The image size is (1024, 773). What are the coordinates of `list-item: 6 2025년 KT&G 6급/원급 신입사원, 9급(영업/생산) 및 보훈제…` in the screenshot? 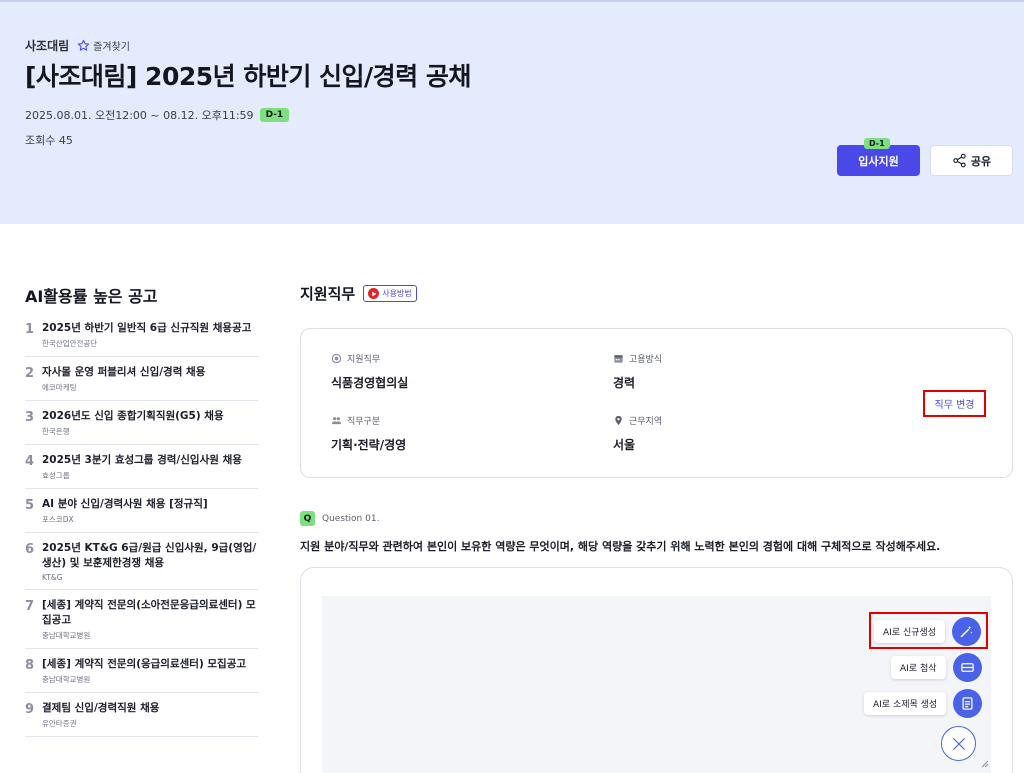 It's located at (141, 561).